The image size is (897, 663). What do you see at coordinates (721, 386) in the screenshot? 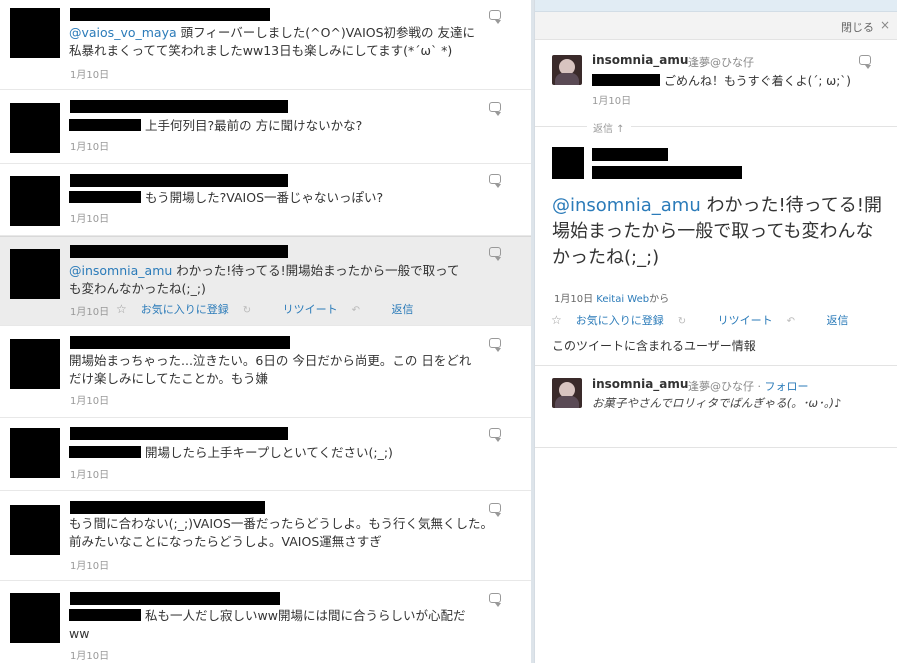
I see `user-display-name: 逢夢@ひな仔` at bounding box center [721, 386].